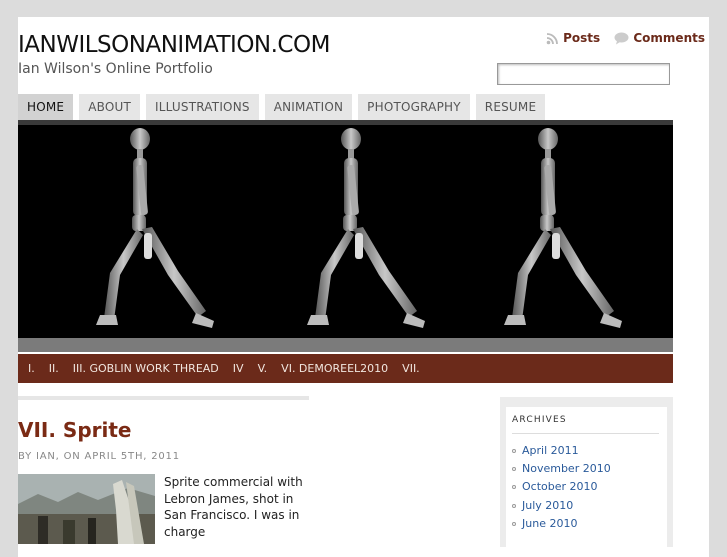  I want to click on comments-feed-link: Comments, so click(659, 38).